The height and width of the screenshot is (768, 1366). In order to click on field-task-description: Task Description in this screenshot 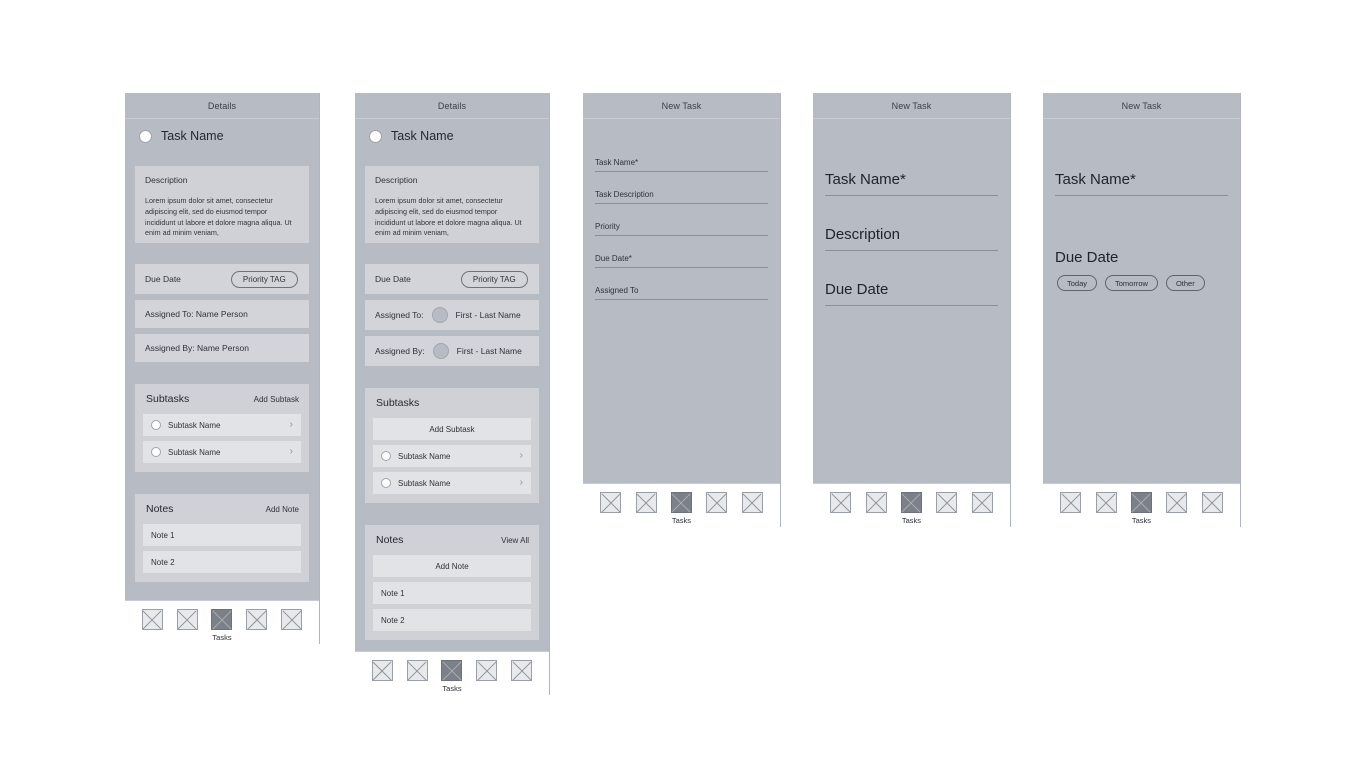, I will do `click(681, 197)`.